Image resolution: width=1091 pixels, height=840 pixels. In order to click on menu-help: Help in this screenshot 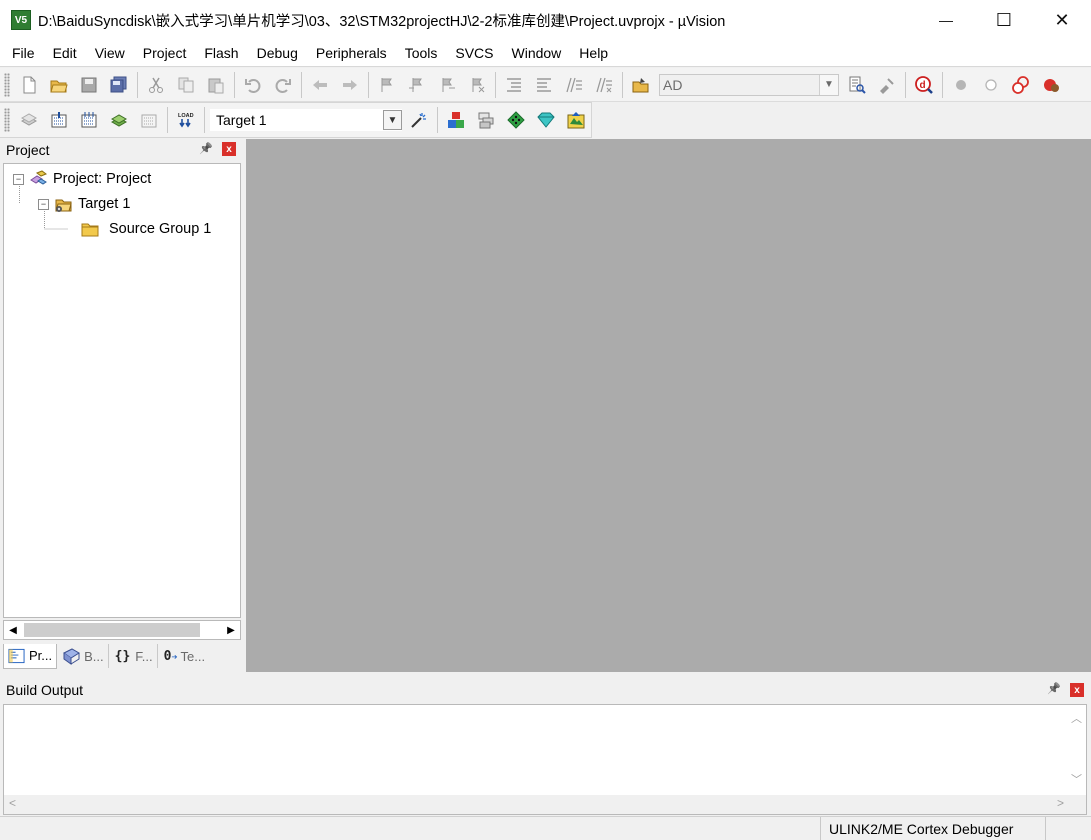, I will do `click(593, 53)`.